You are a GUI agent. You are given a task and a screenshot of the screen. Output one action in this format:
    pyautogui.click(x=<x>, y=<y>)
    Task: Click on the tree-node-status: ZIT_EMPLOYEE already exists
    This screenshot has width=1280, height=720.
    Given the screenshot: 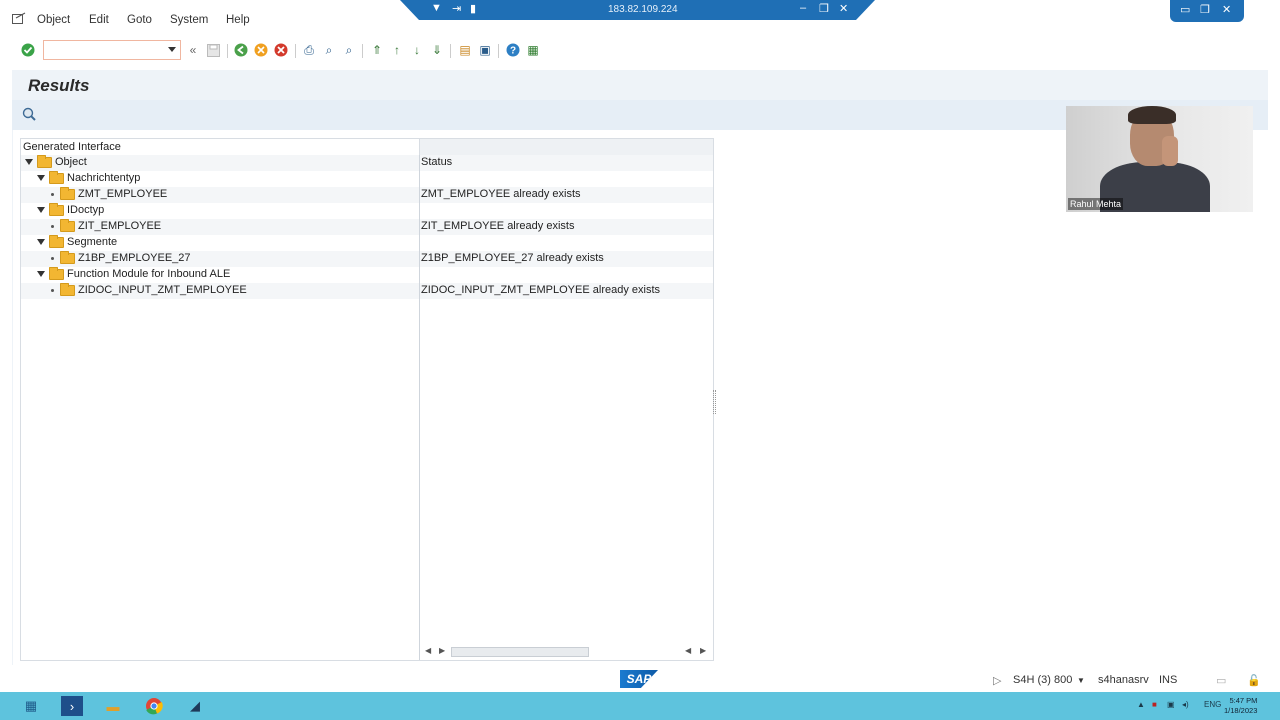 What is the action you would take?
    pyautogui.click(x=498, y=226)
    